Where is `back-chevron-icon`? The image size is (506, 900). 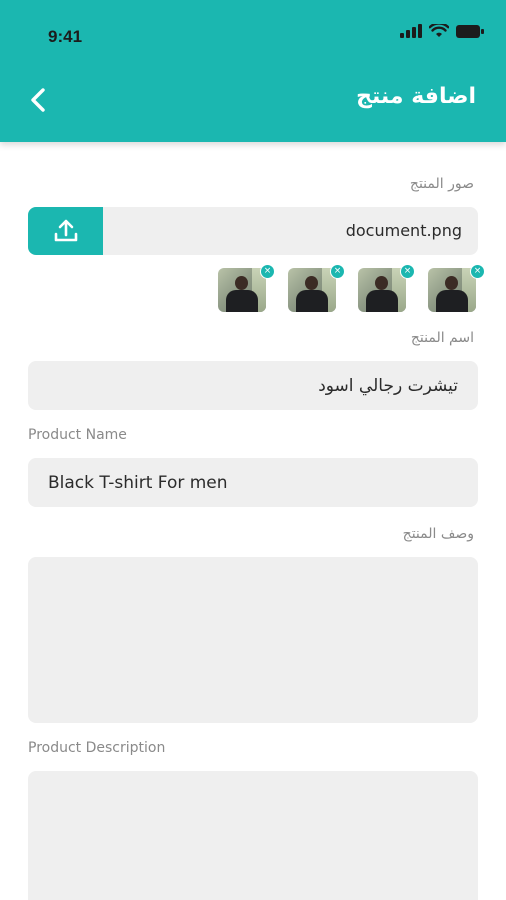 back-chevron-icon is located at coordinates (38, 100).